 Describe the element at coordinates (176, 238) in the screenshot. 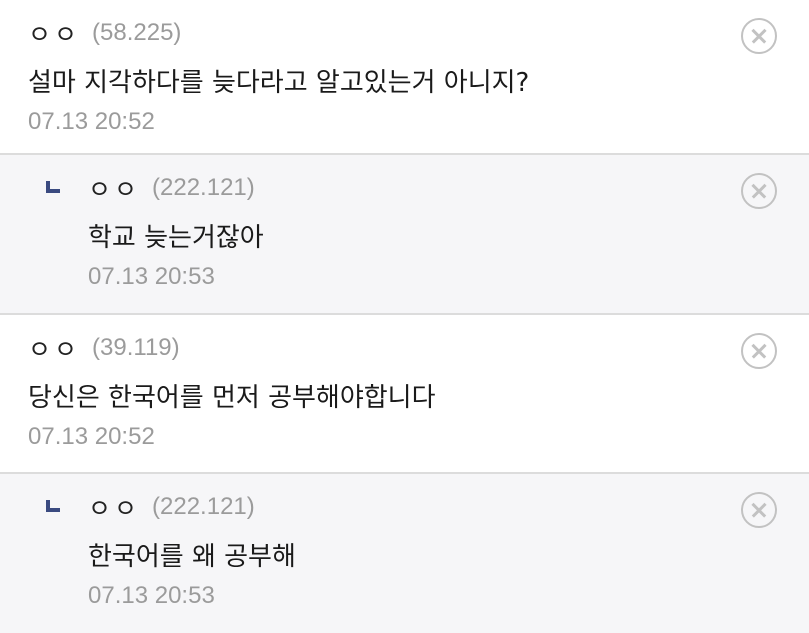

I see `comment-text: 학교 늦는거잖아` at that location.